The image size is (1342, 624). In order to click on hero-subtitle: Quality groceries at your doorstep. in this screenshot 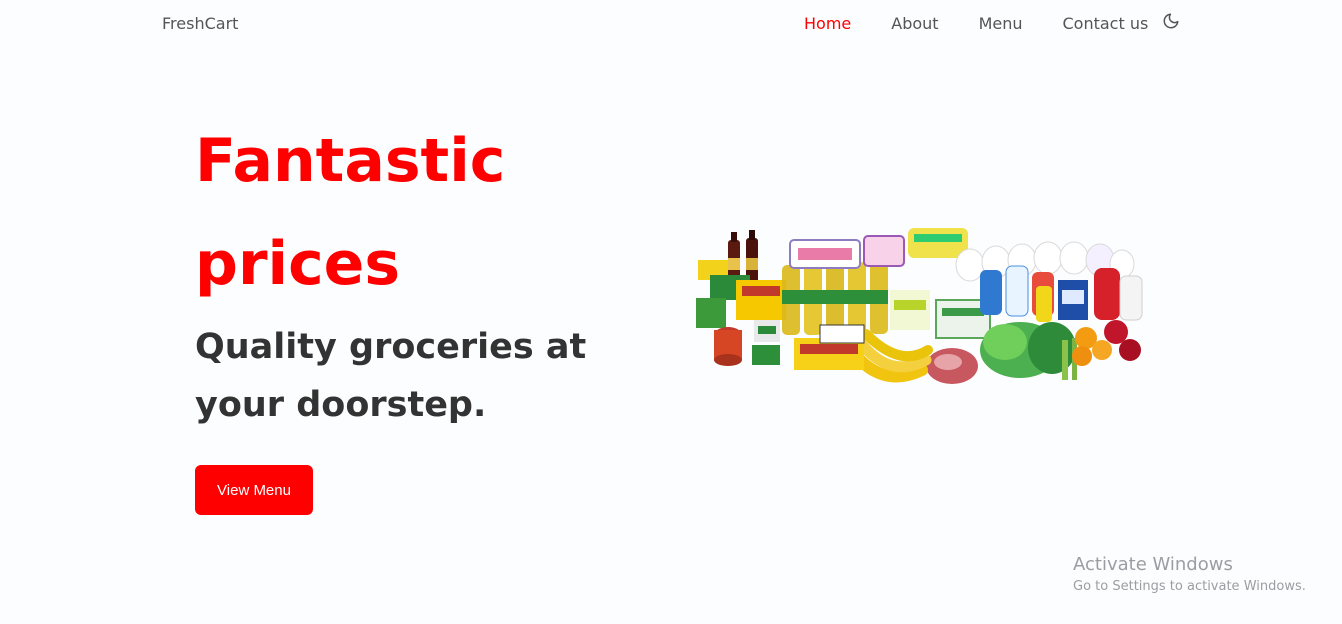, I will do `click(410, 376)`.